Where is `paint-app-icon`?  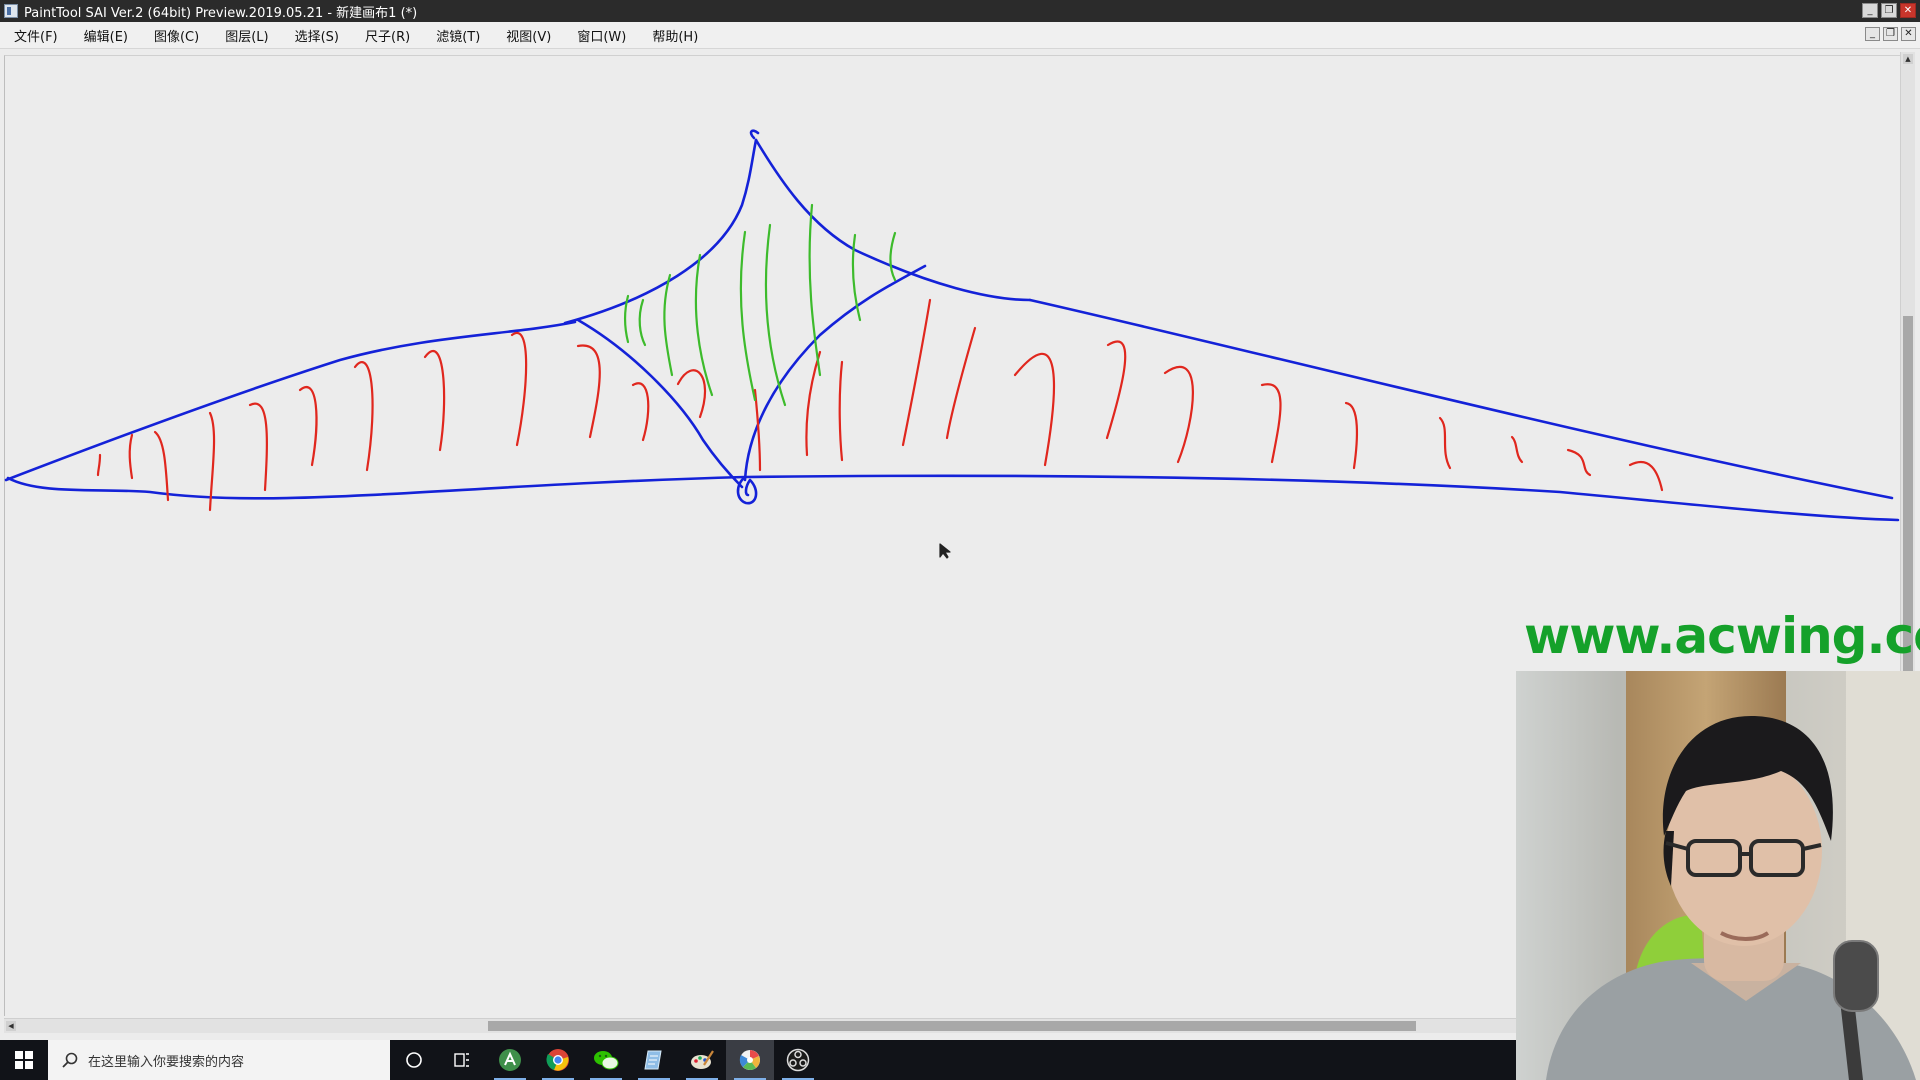 paint-app-icon is located at coordinates (702, 1059).